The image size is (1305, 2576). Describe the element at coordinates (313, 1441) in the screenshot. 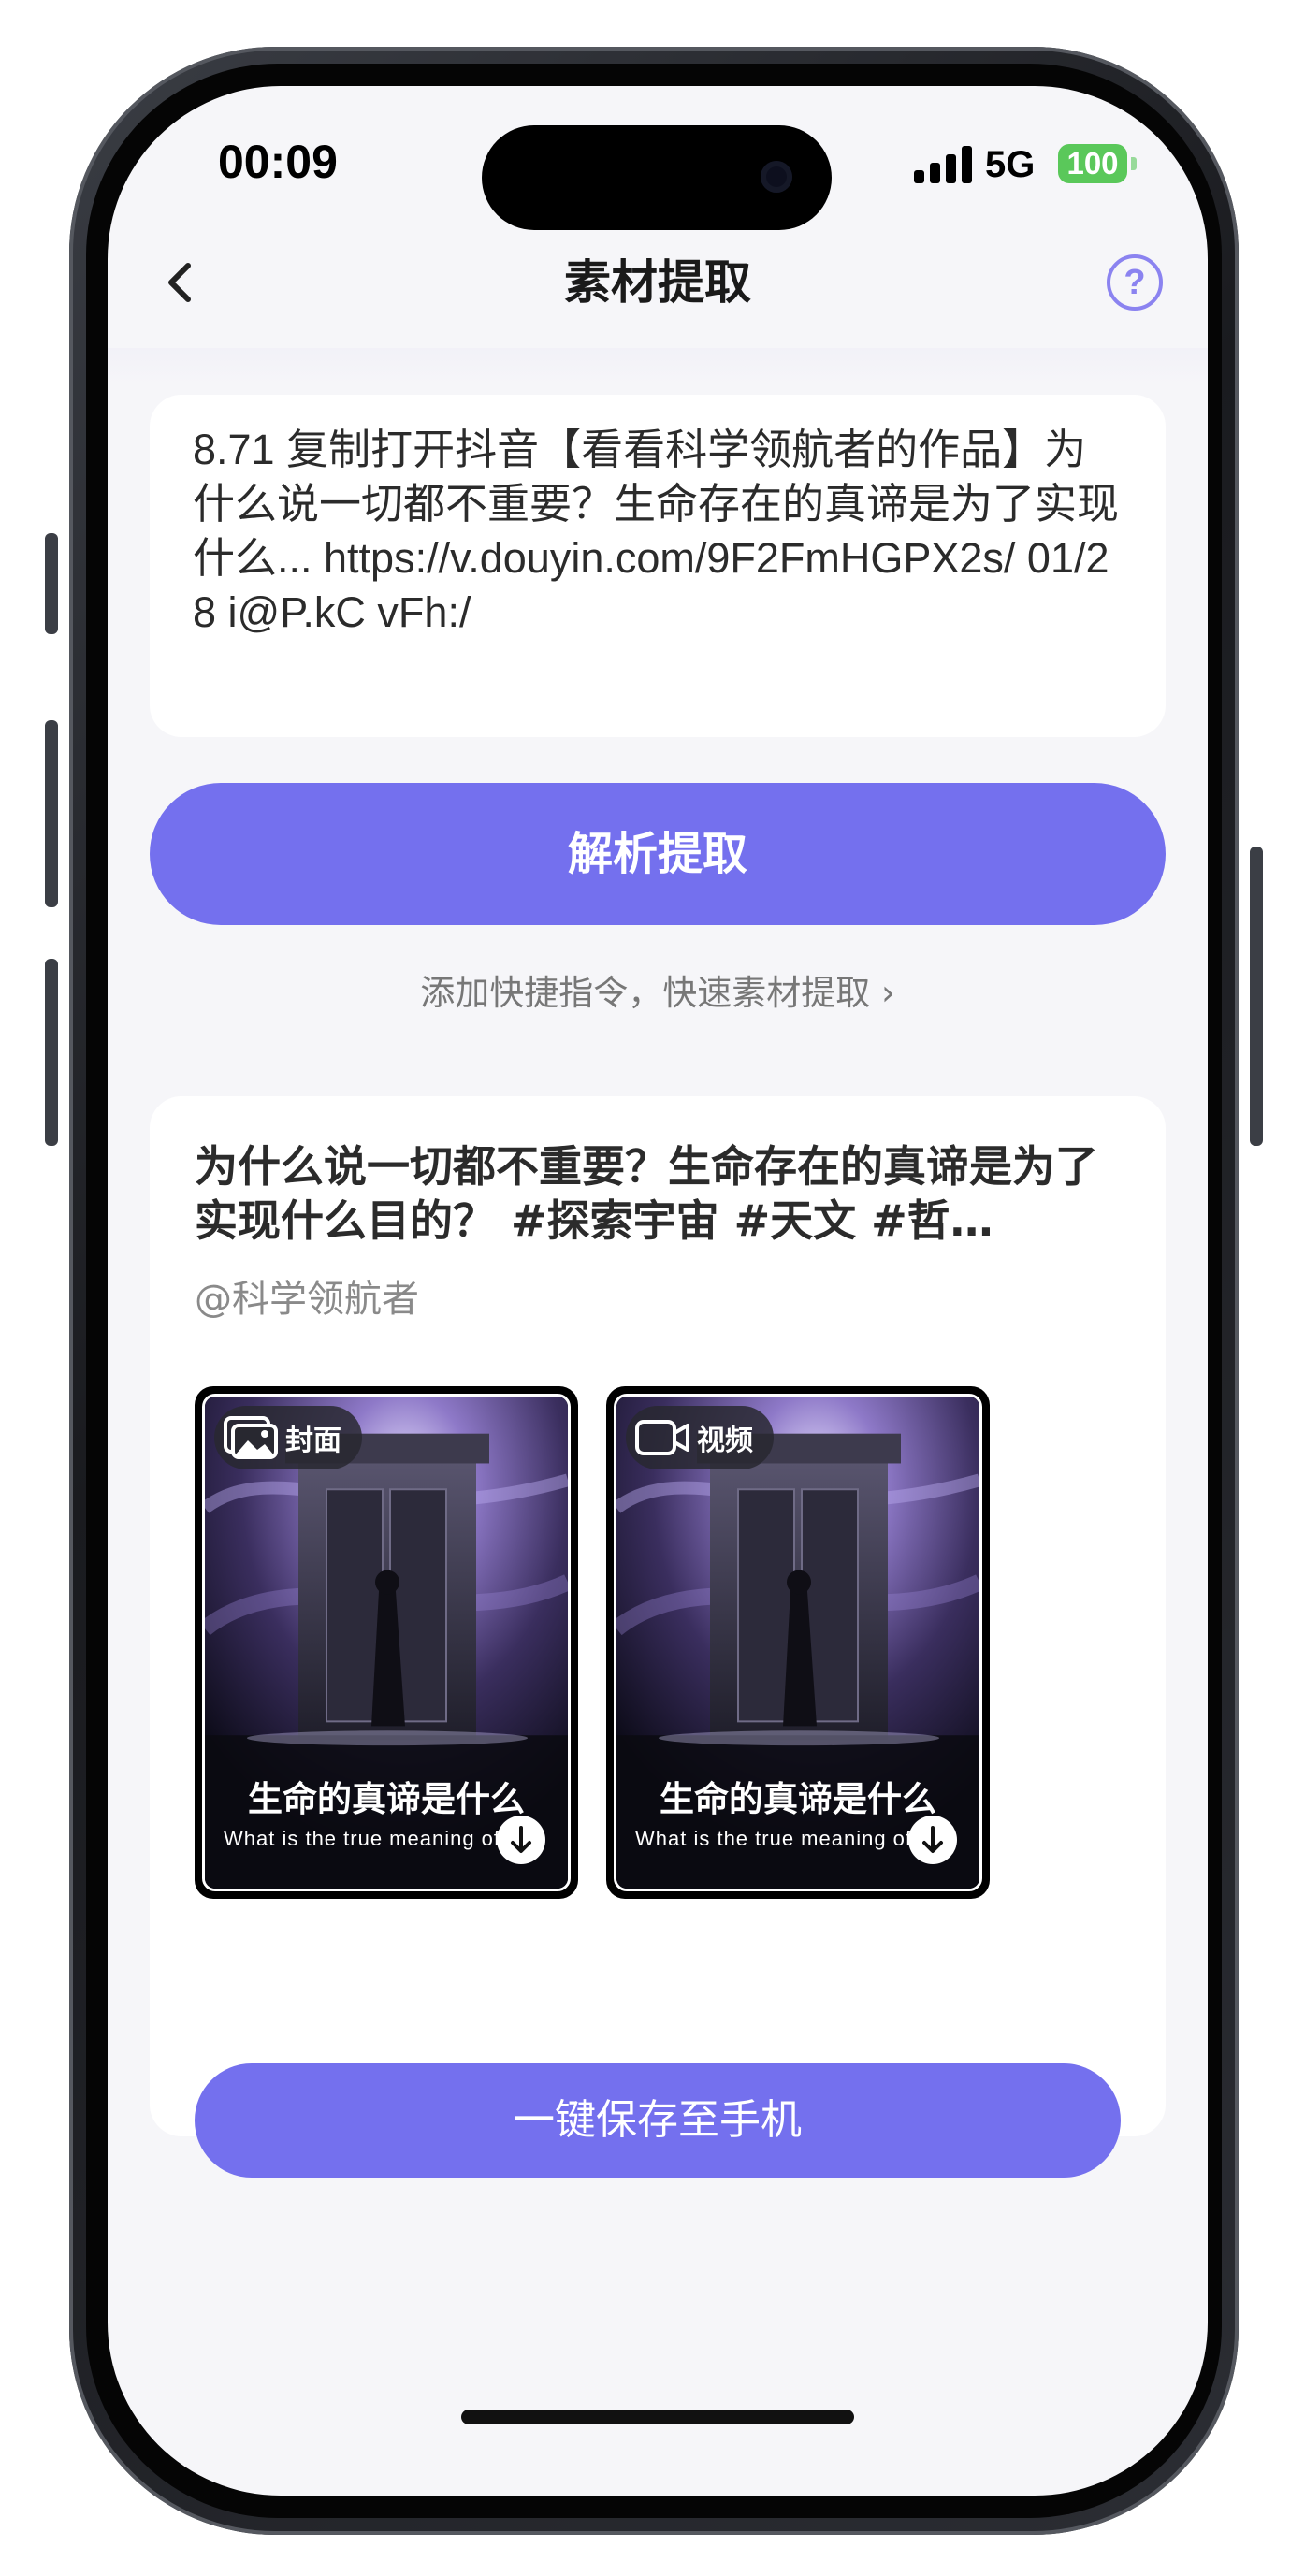

I see `cover-badge-label: 封面` at that location.